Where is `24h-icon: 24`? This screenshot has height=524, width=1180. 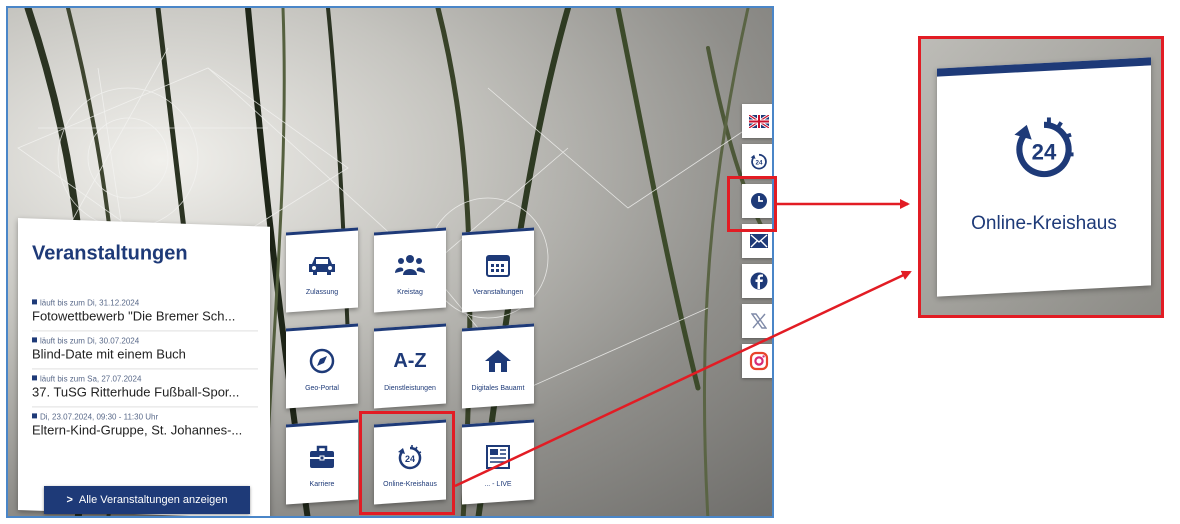
24h-icon: 24 is located at coordinates (1044, 147).